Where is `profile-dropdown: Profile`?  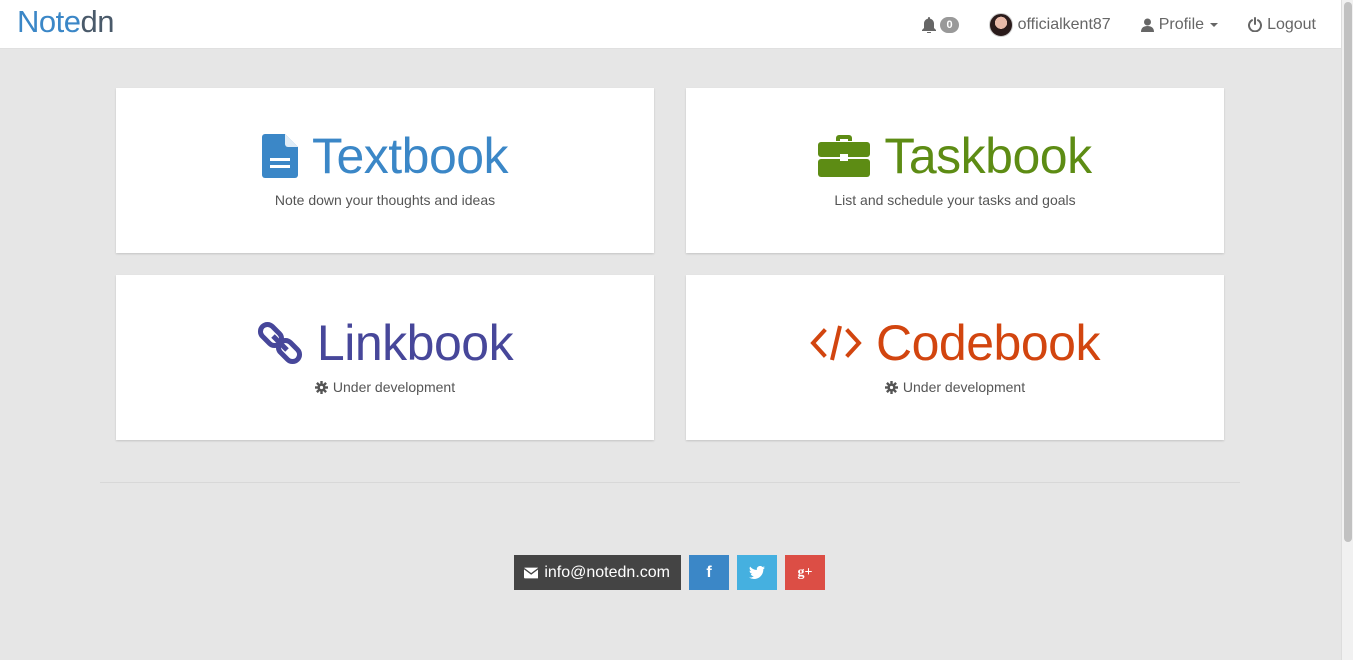 profile-dropdown: Profile is located at coordinates (1179, 24).